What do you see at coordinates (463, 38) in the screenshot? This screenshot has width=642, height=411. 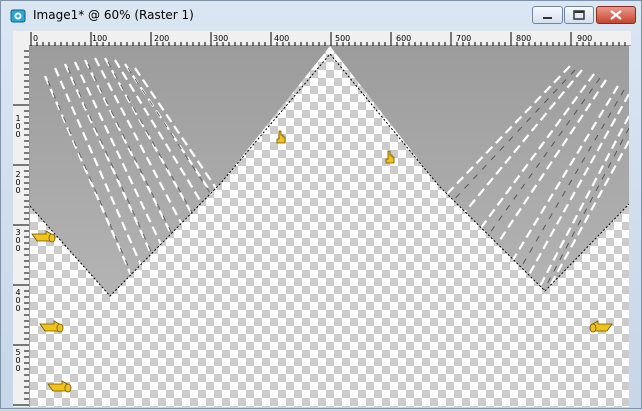 I see `ruler-label: 700` at bounding box center [463, 38].